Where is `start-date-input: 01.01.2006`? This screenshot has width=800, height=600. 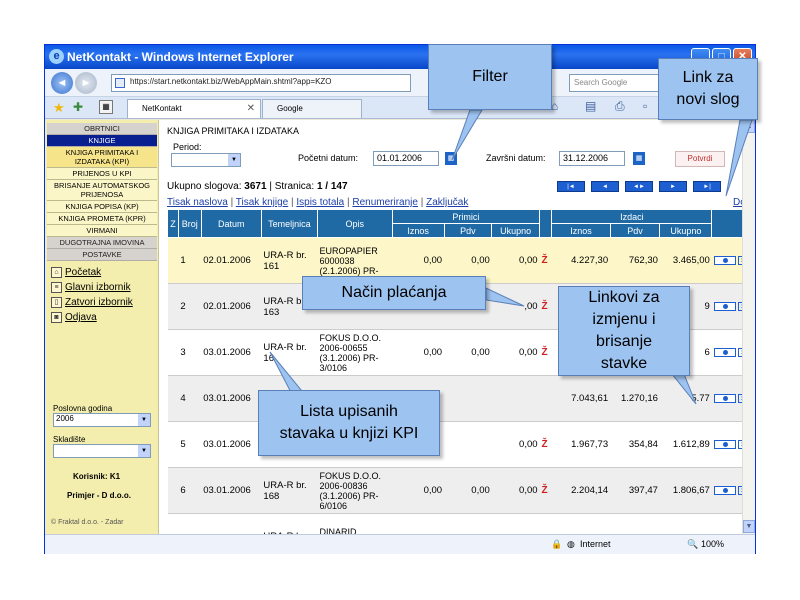
start-date-input: 01.01.2006 is located at coordinates (406, 158).